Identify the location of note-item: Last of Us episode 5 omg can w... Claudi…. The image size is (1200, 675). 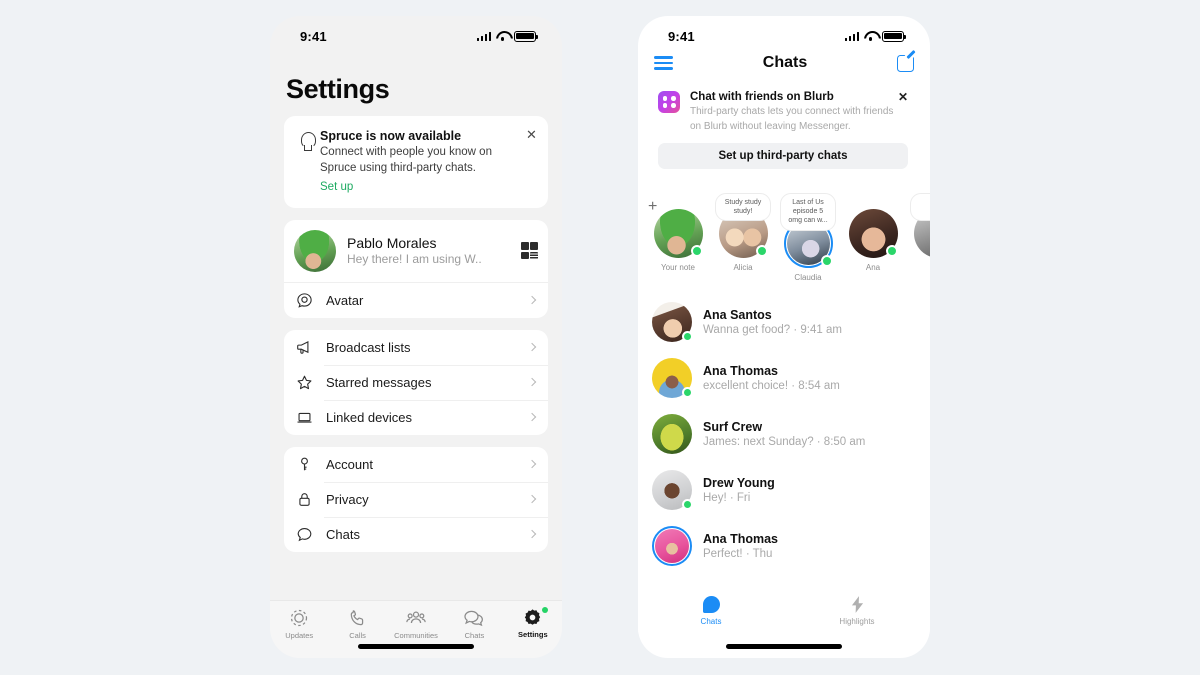
(808, 237).